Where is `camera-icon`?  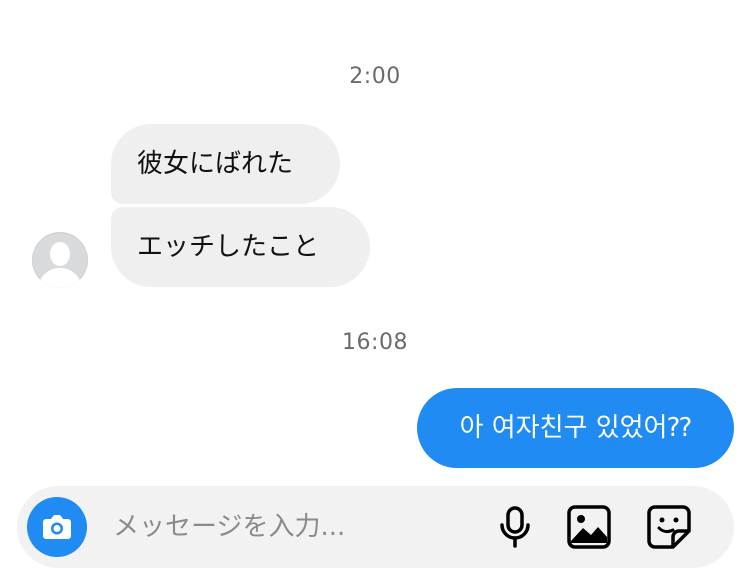 camera-icon is located at coordinates (57, 527).